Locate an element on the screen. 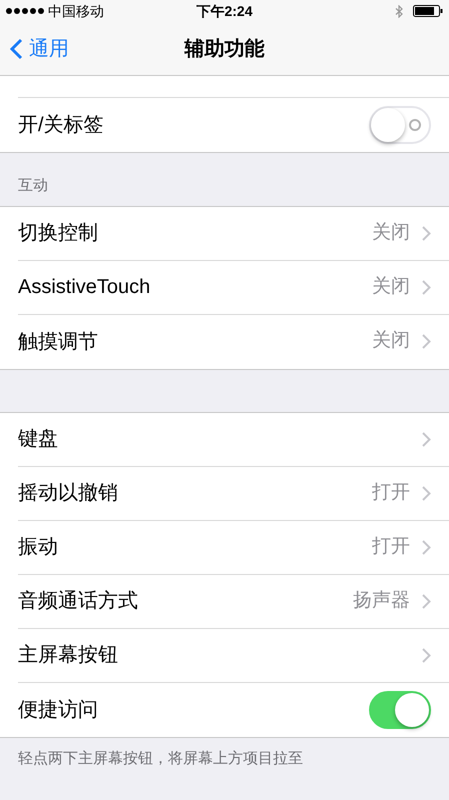  back-chevron-icon is located at coordinates (16, 49).